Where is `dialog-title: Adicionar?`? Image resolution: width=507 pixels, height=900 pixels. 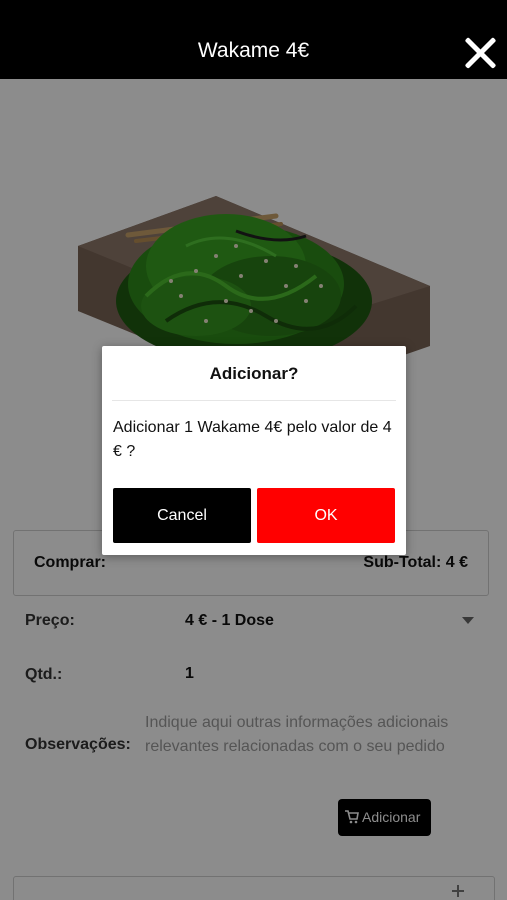
dialog-title: Adicionar? is located at coordinates (254, 373).